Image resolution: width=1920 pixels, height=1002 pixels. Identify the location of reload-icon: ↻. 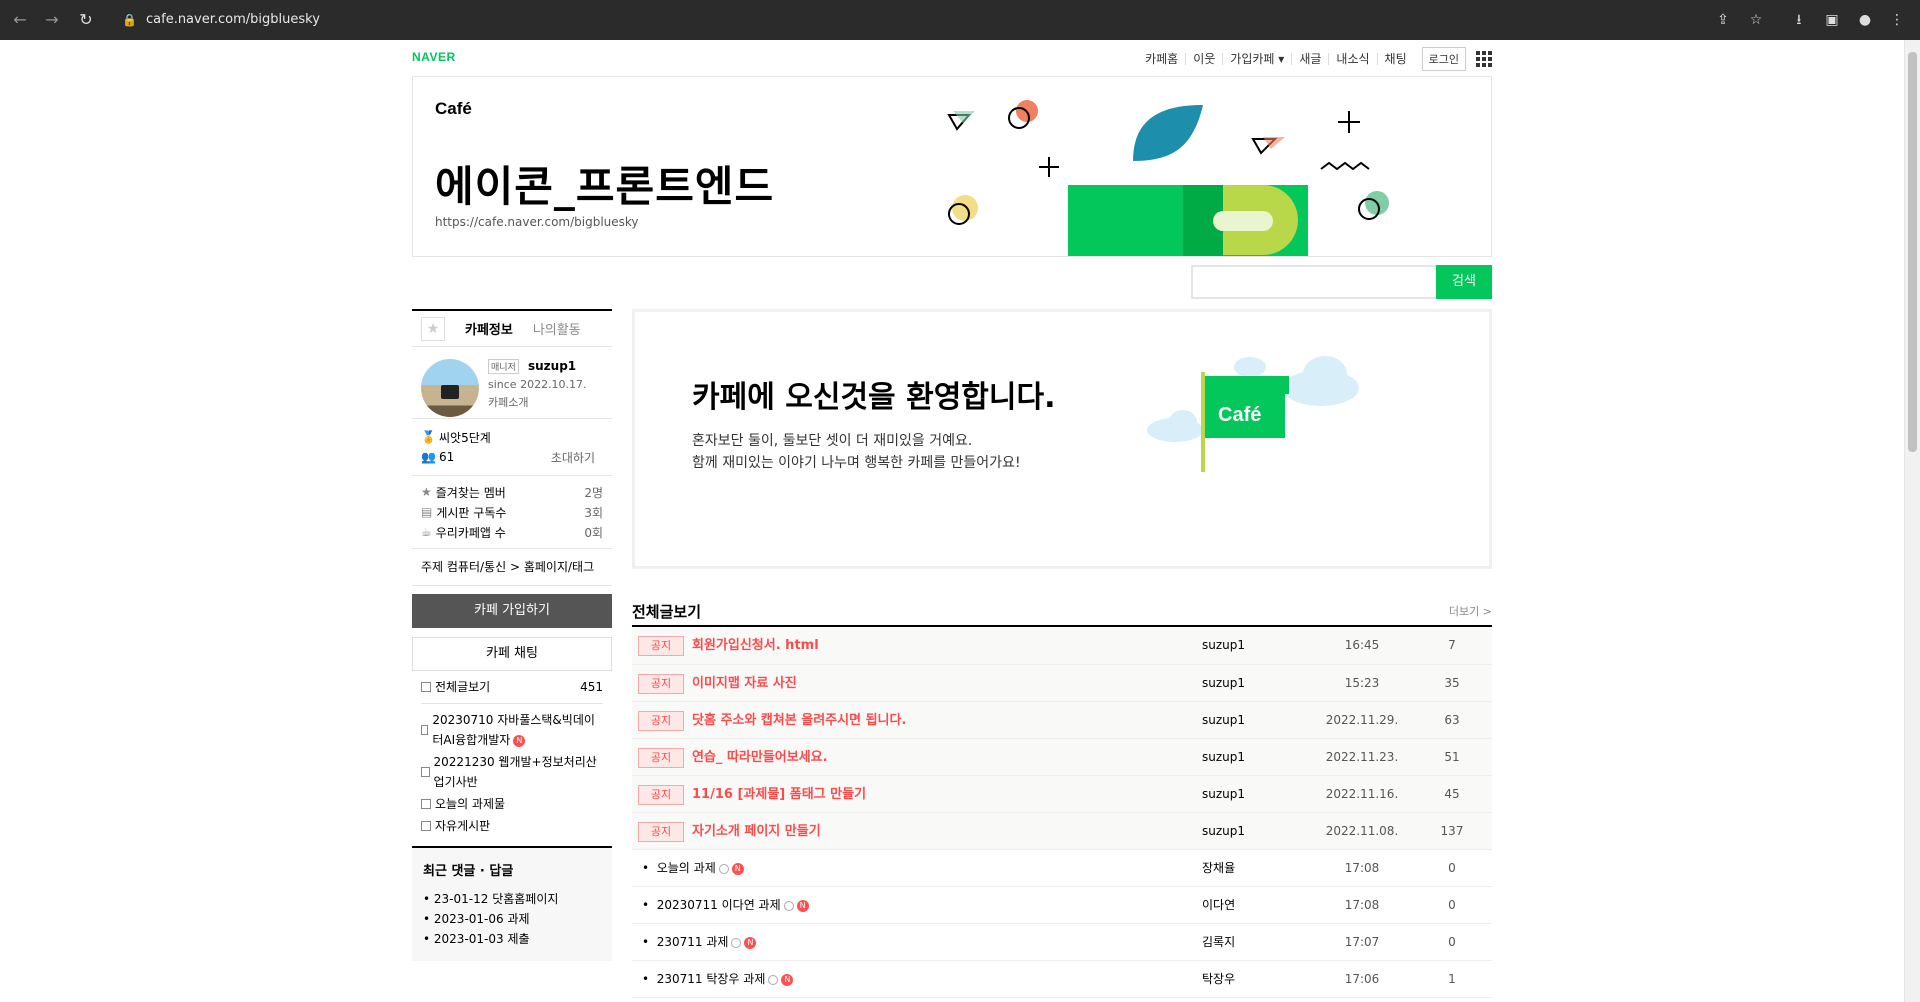
(86, 20).